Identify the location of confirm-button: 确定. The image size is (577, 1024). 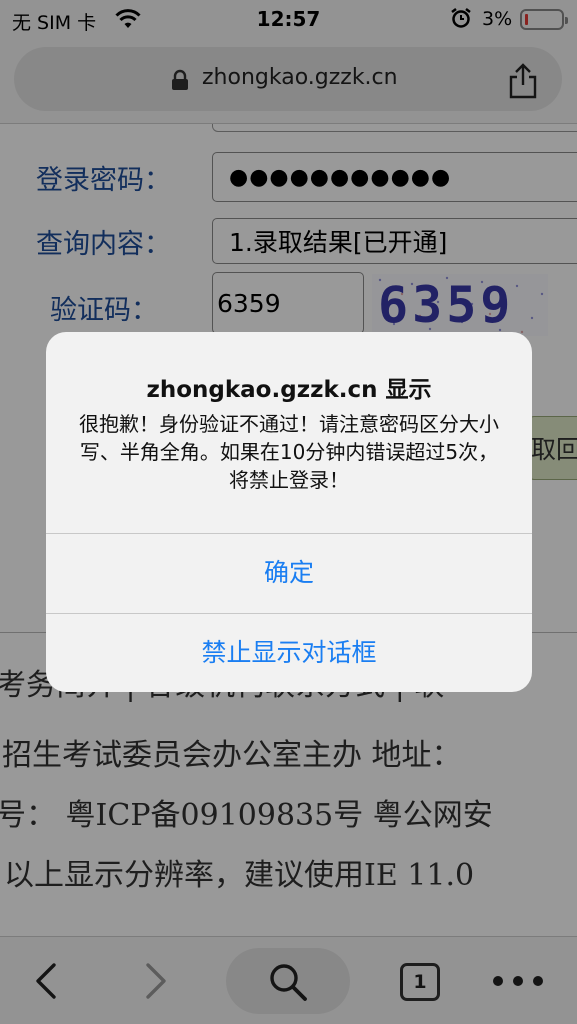
(289, 573).